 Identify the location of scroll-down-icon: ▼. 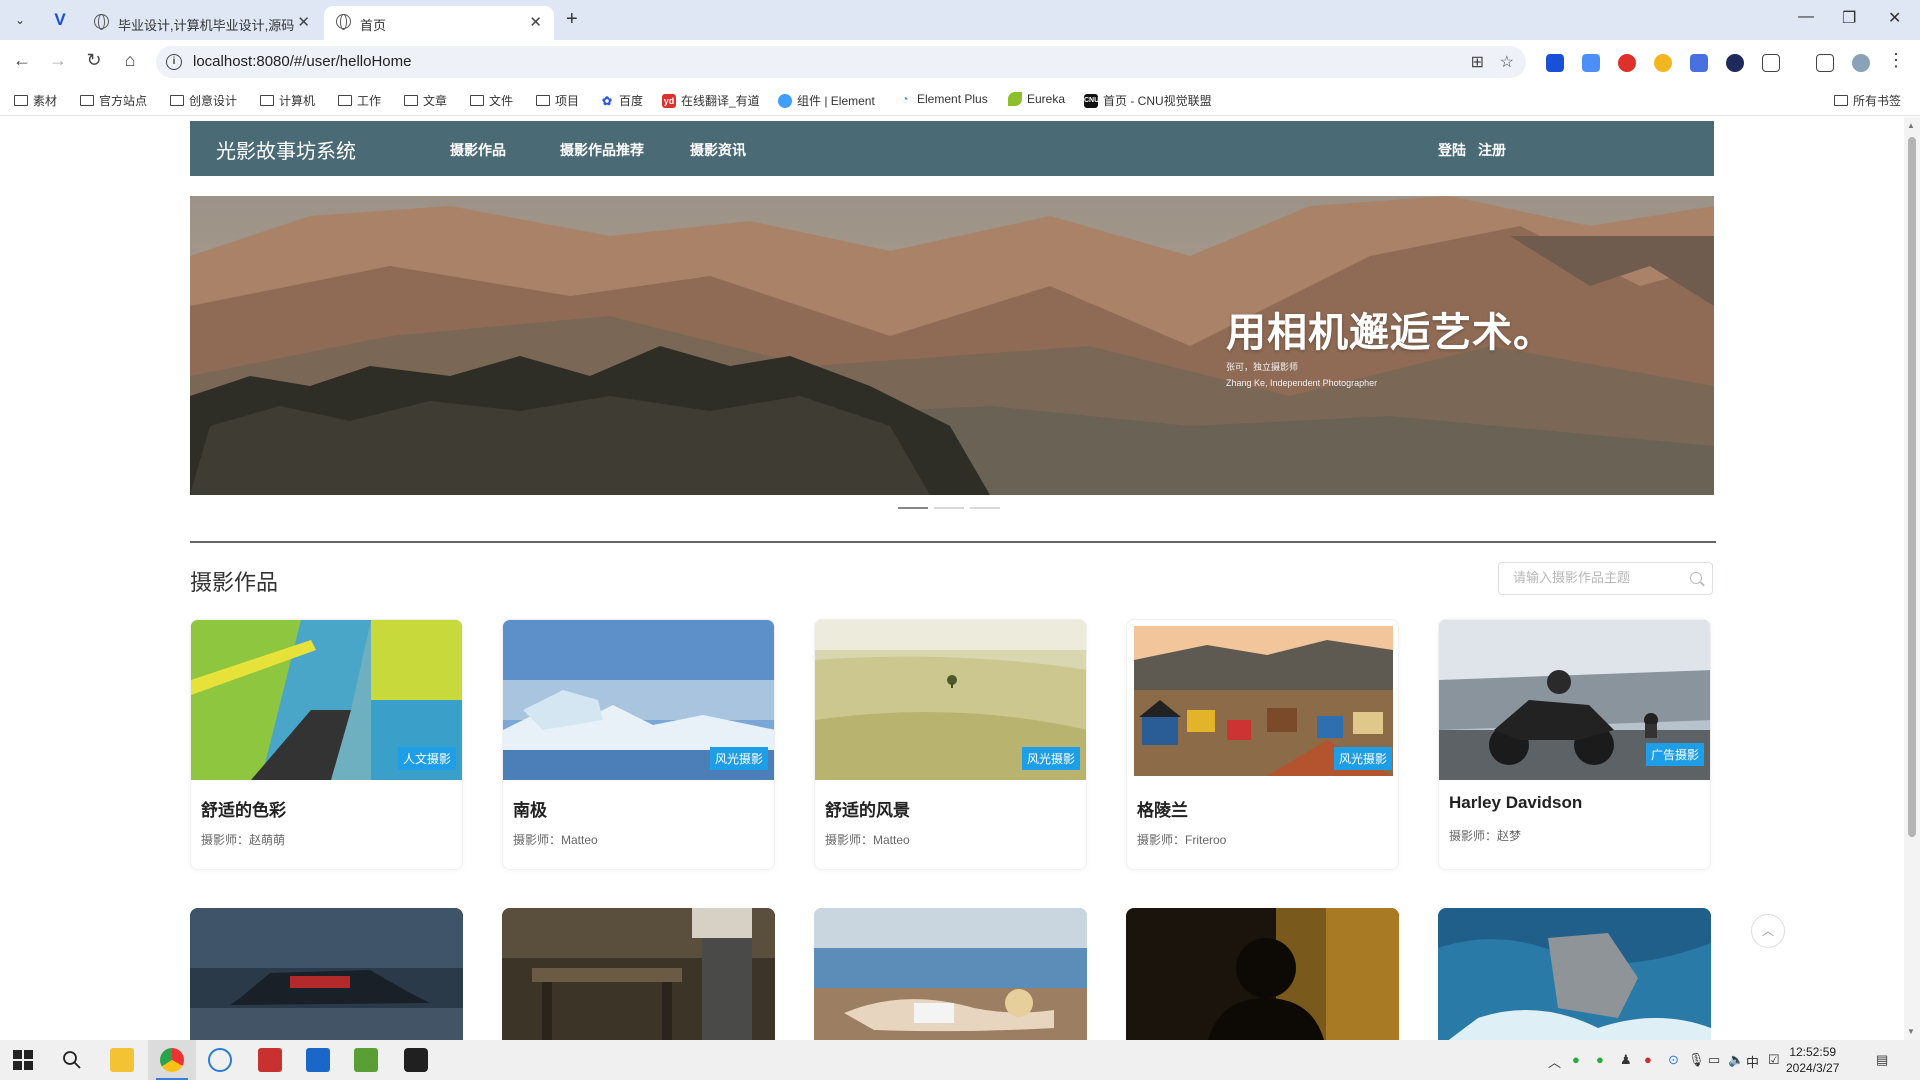
(1911, 1031).